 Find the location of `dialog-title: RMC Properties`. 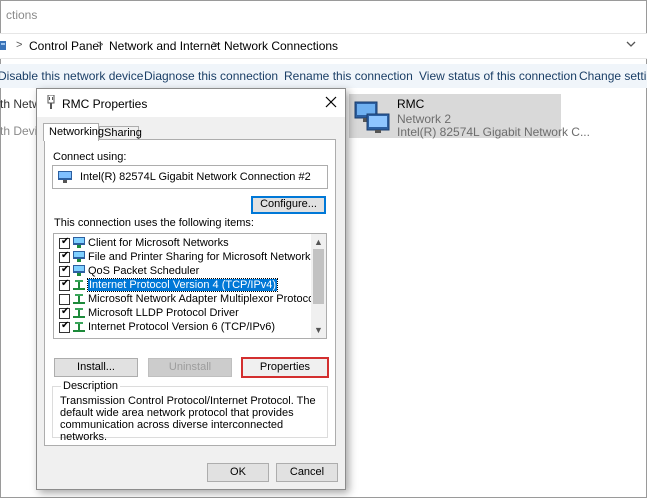

dialog-title: RMC Properties is located at coordinates (105, 104).